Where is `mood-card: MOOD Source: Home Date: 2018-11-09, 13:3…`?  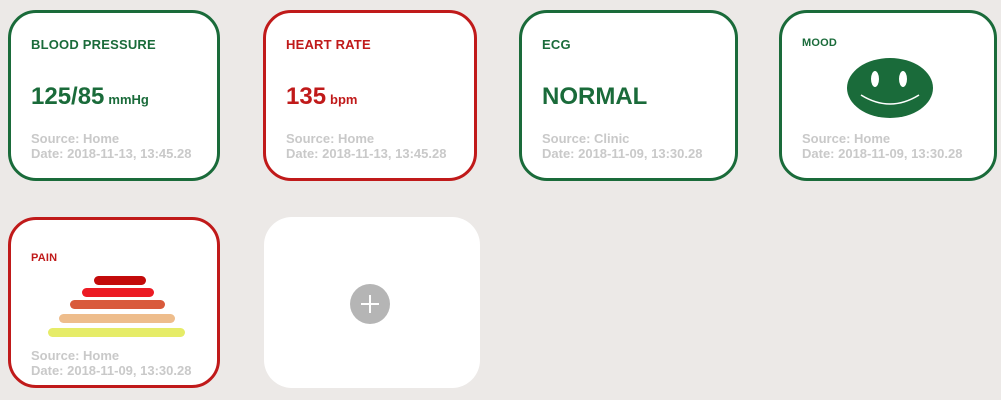 mood-card: MOOD Source: Home Date: 2018-11-09, 13:3… is located at coordinates (888, 95).